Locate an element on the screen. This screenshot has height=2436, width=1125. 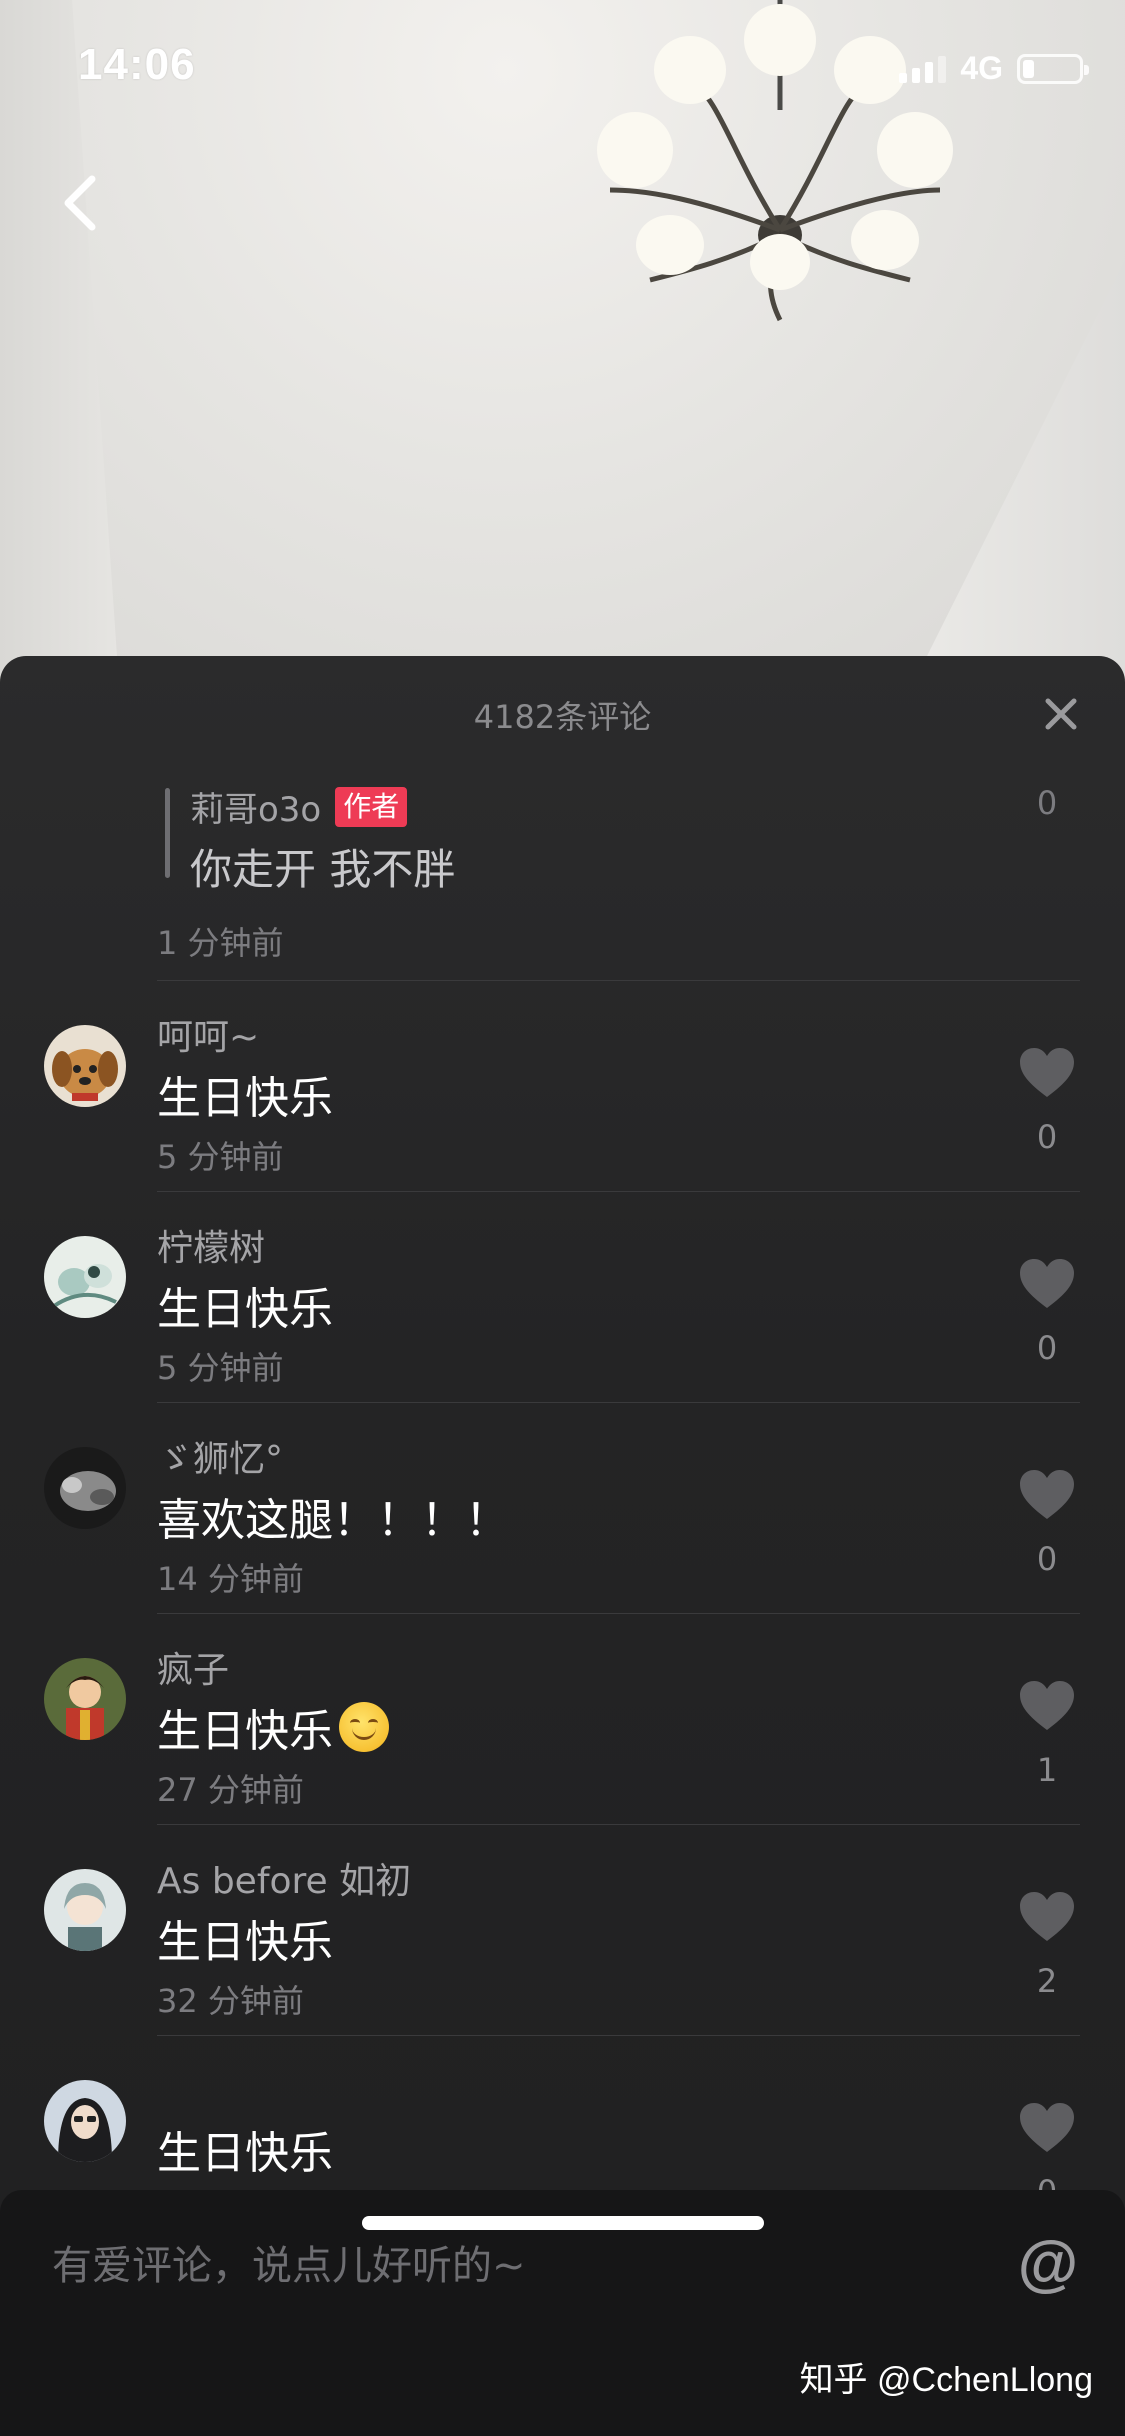
comment-username: 呵呵~ is located at coordinates (208, 1034).